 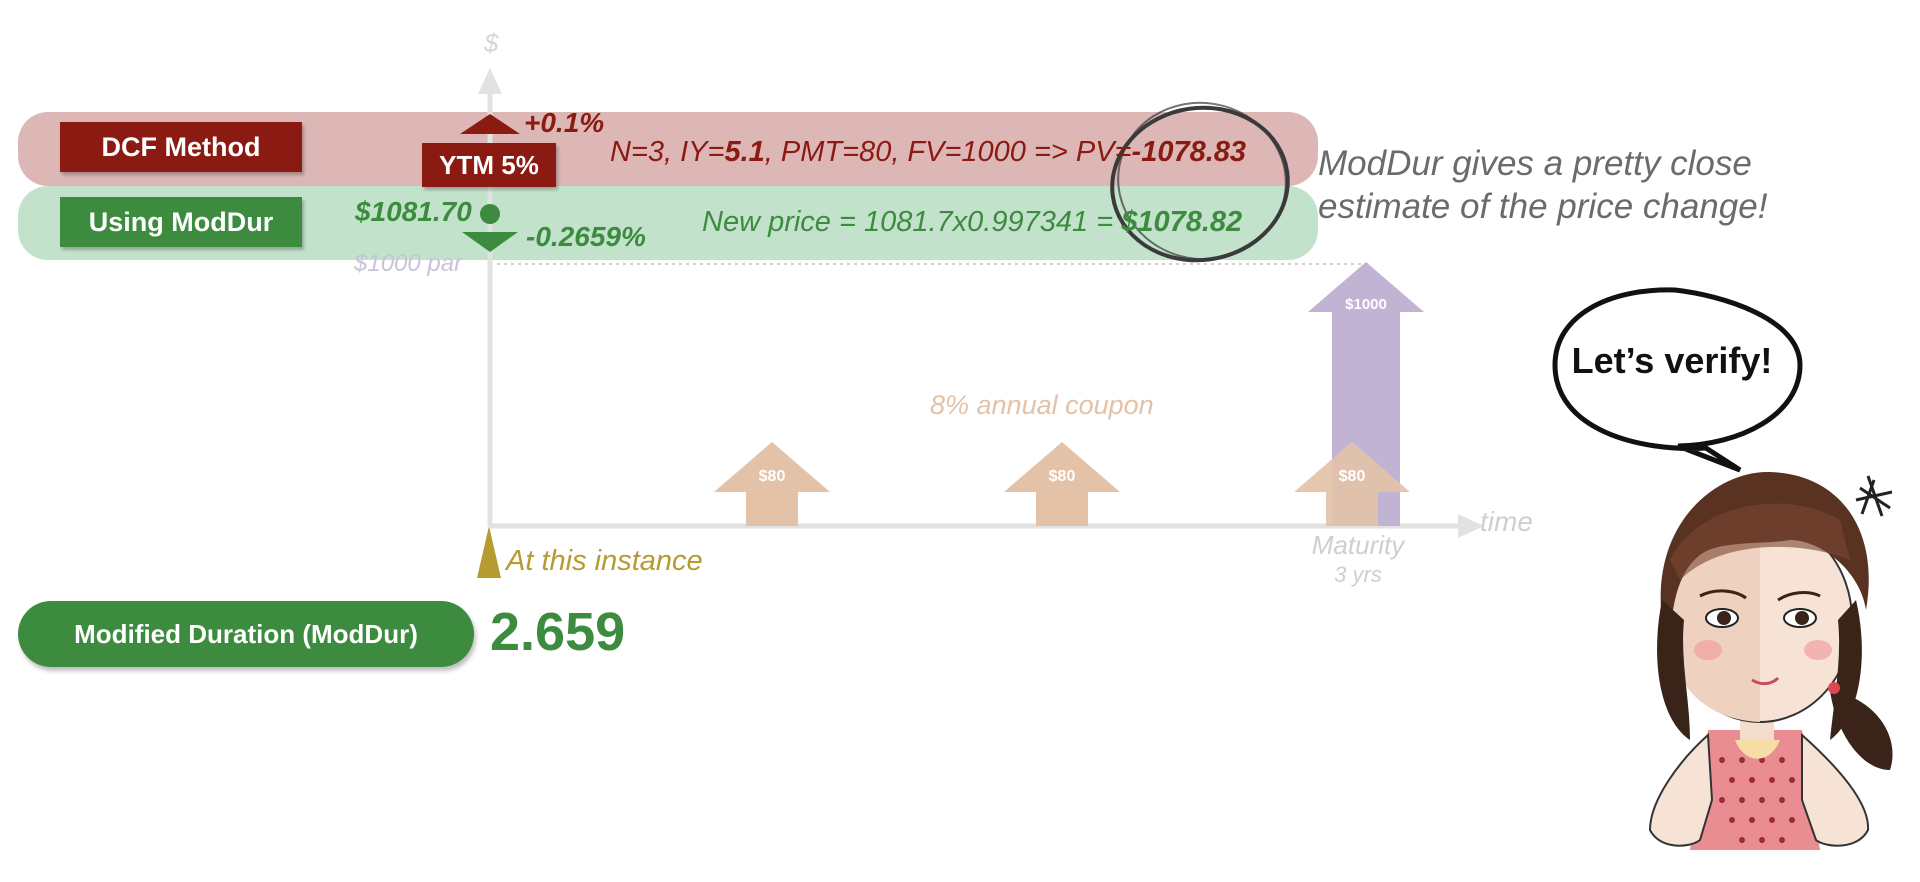 I want to click on coupon-label-year2: $80, so click(x=1062, y=476).